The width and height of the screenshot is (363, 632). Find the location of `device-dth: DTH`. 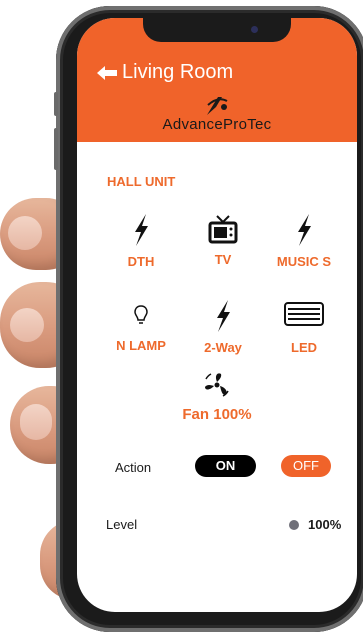

device-dth: DTH is located at coordinates (141, 241).